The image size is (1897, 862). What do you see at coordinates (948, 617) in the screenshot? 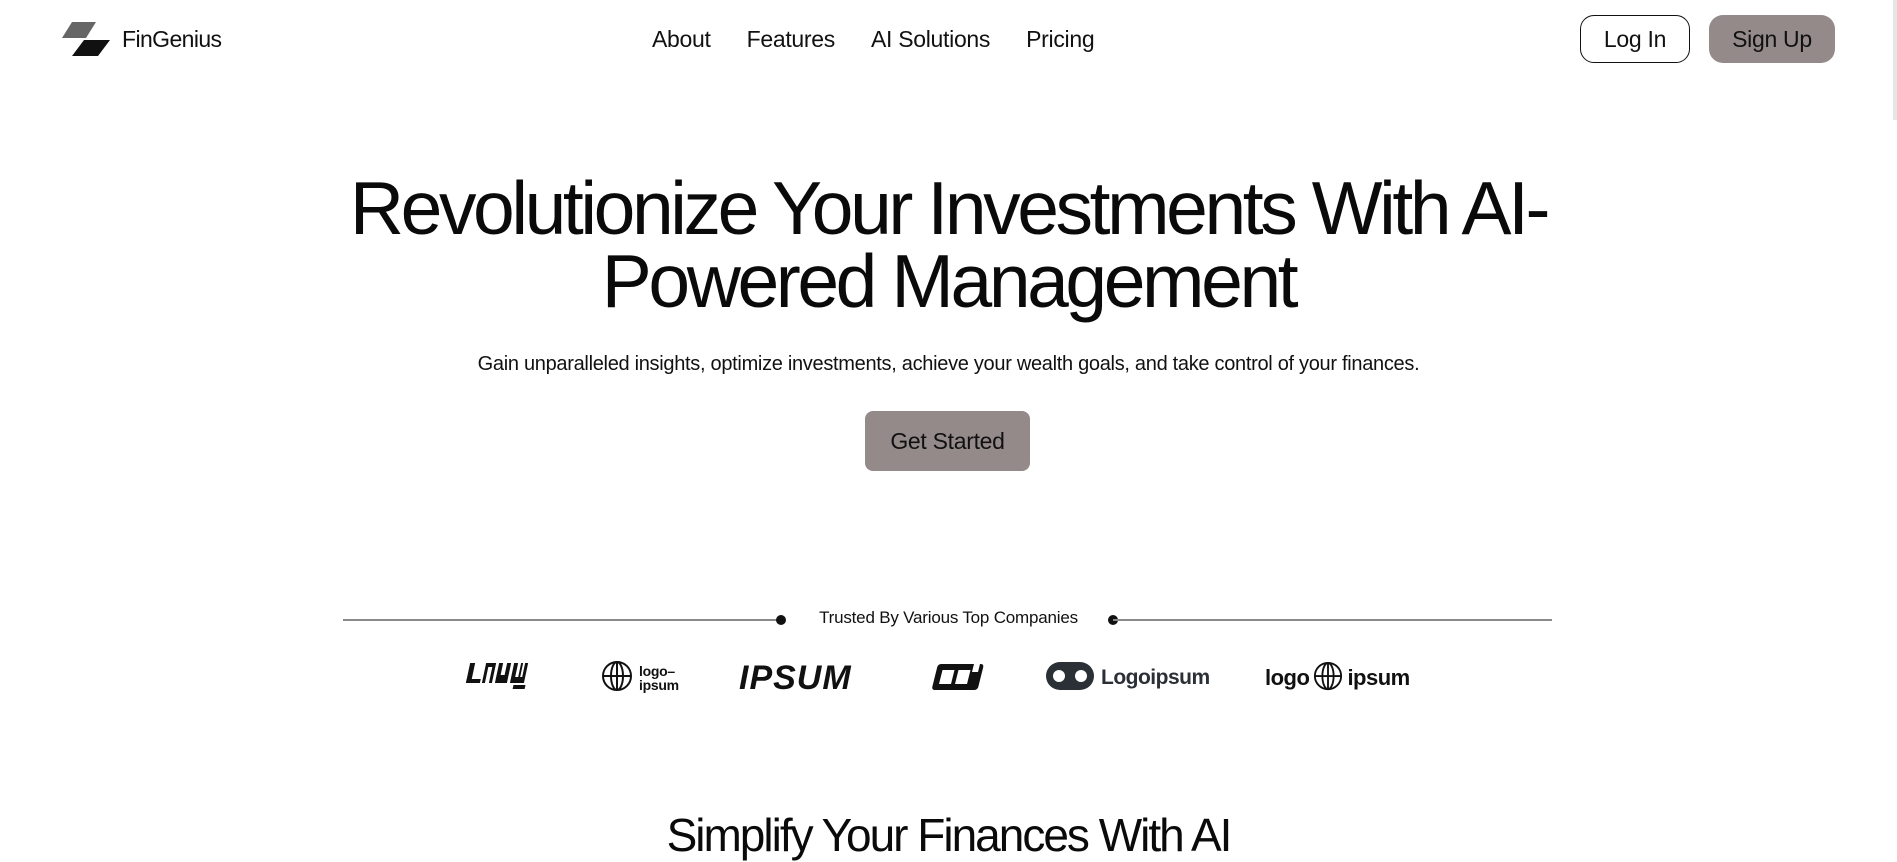
I see `trusted-heading: Trusted By Various Top Companies` at bounding box center [948, 617].